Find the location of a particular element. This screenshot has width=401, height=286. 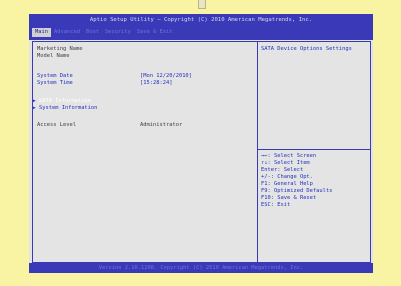

help-divider is located at coordinates (314, 149).